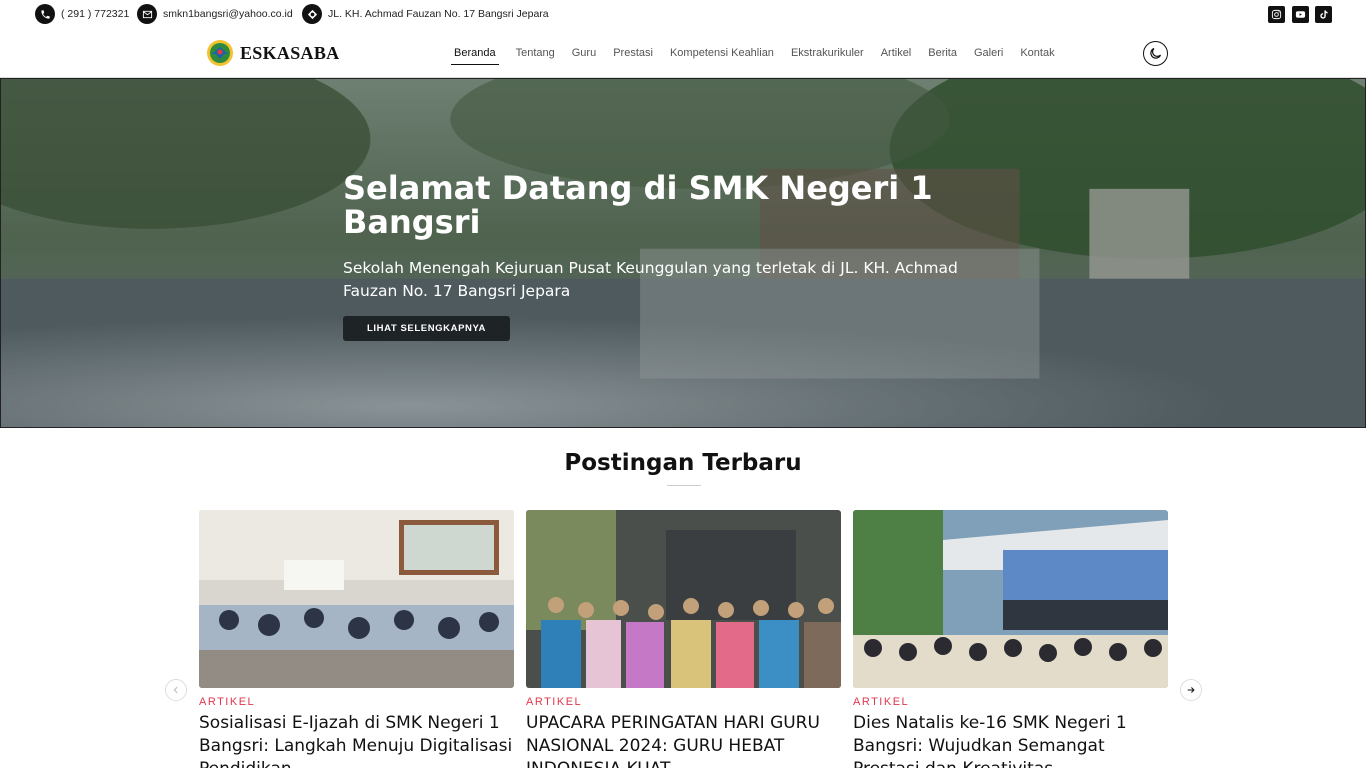 The width and height of the screenshot is (1366, 768). I want to click on carousel-prev-button, so click(176, 690).